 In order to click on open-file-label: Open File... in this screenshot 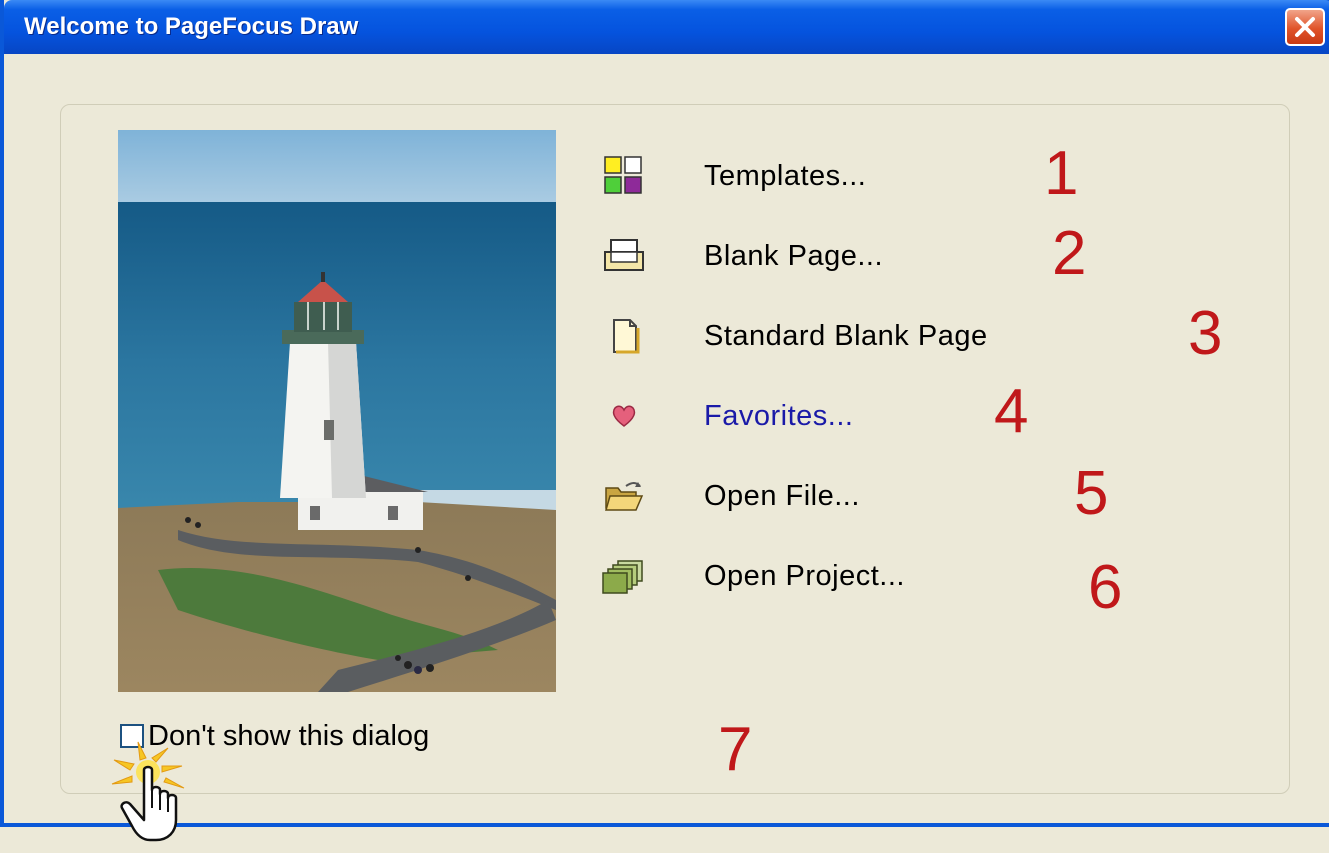, I will do `click(782, 495)`.